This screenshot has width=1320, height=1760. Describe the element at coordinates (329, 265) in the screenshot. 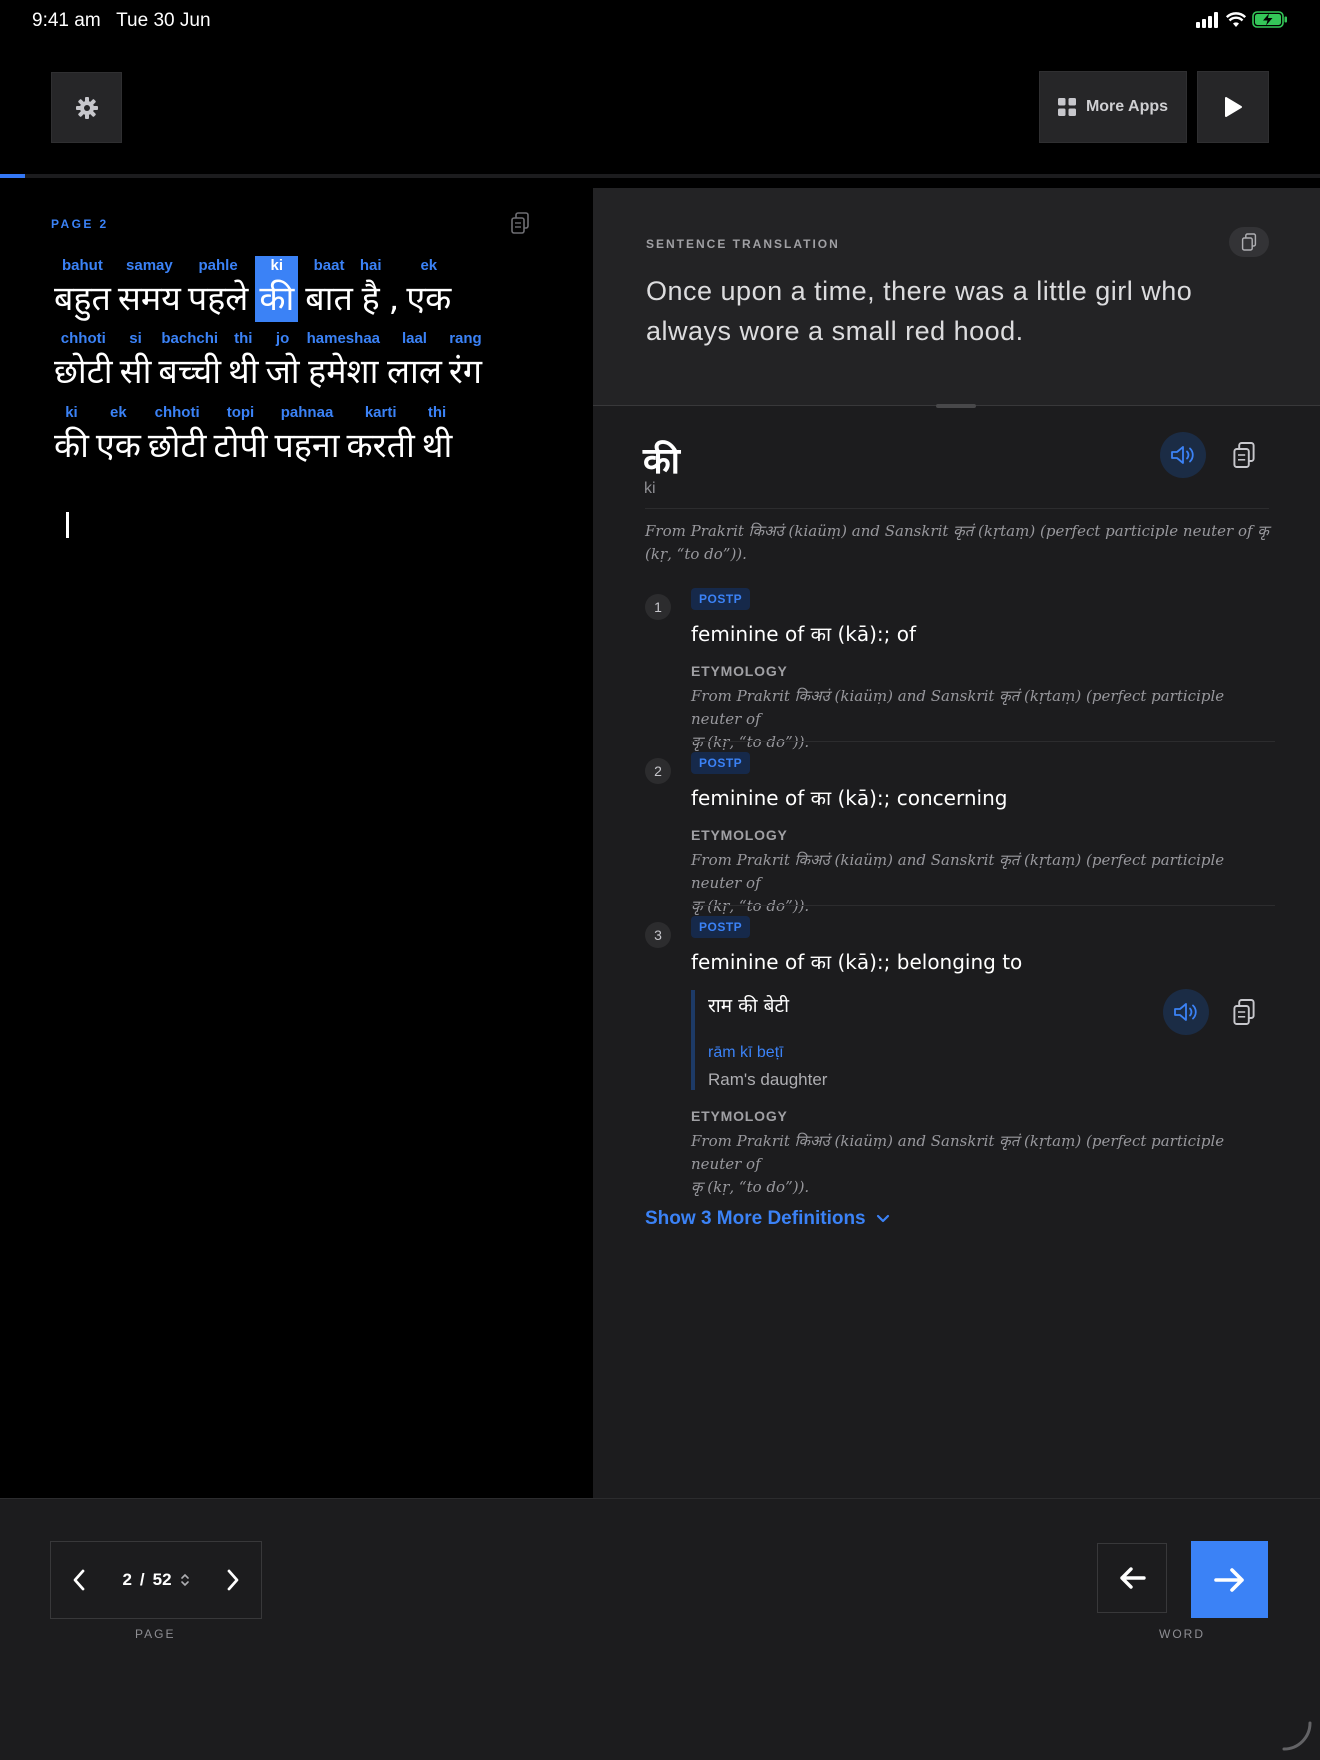

I see `word-romanization: baat` at that location.